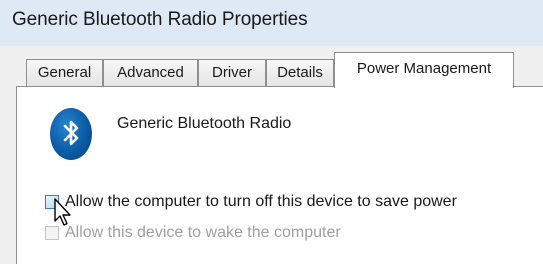 The image size is (543, 264). Describe the element at coordinates (204, 123) in the screenshot. I see `device-name: Generic Bluetooth Radio` at that location.